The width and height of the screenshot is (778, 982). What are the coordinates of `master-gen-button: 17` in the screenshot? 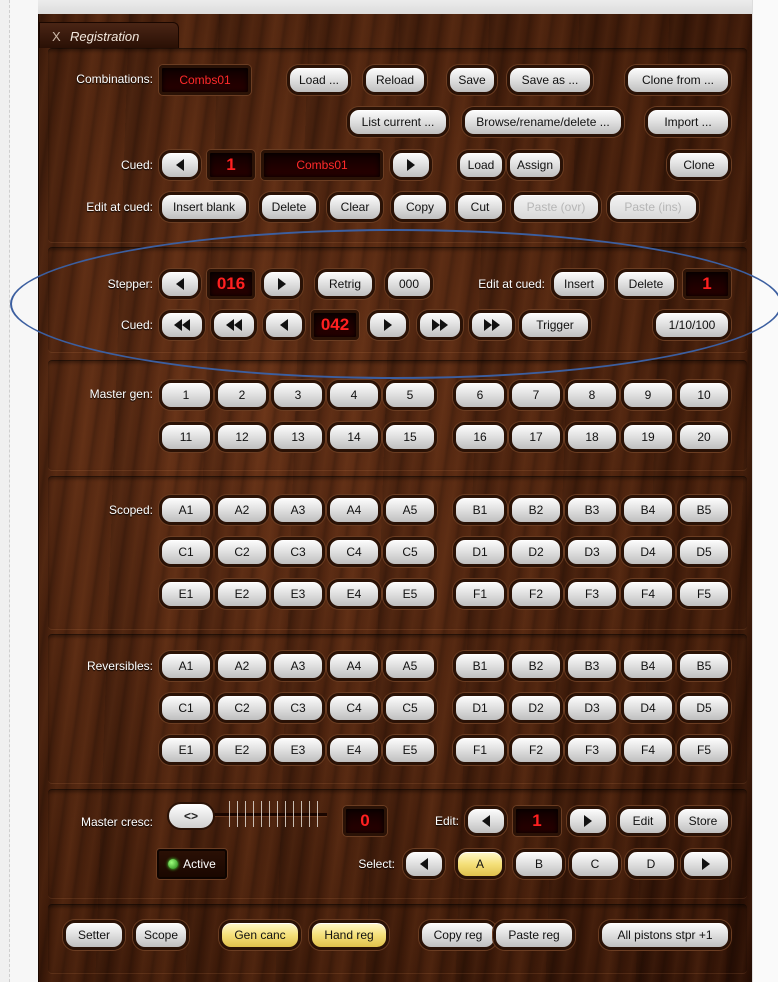 It's located at (536, 437).